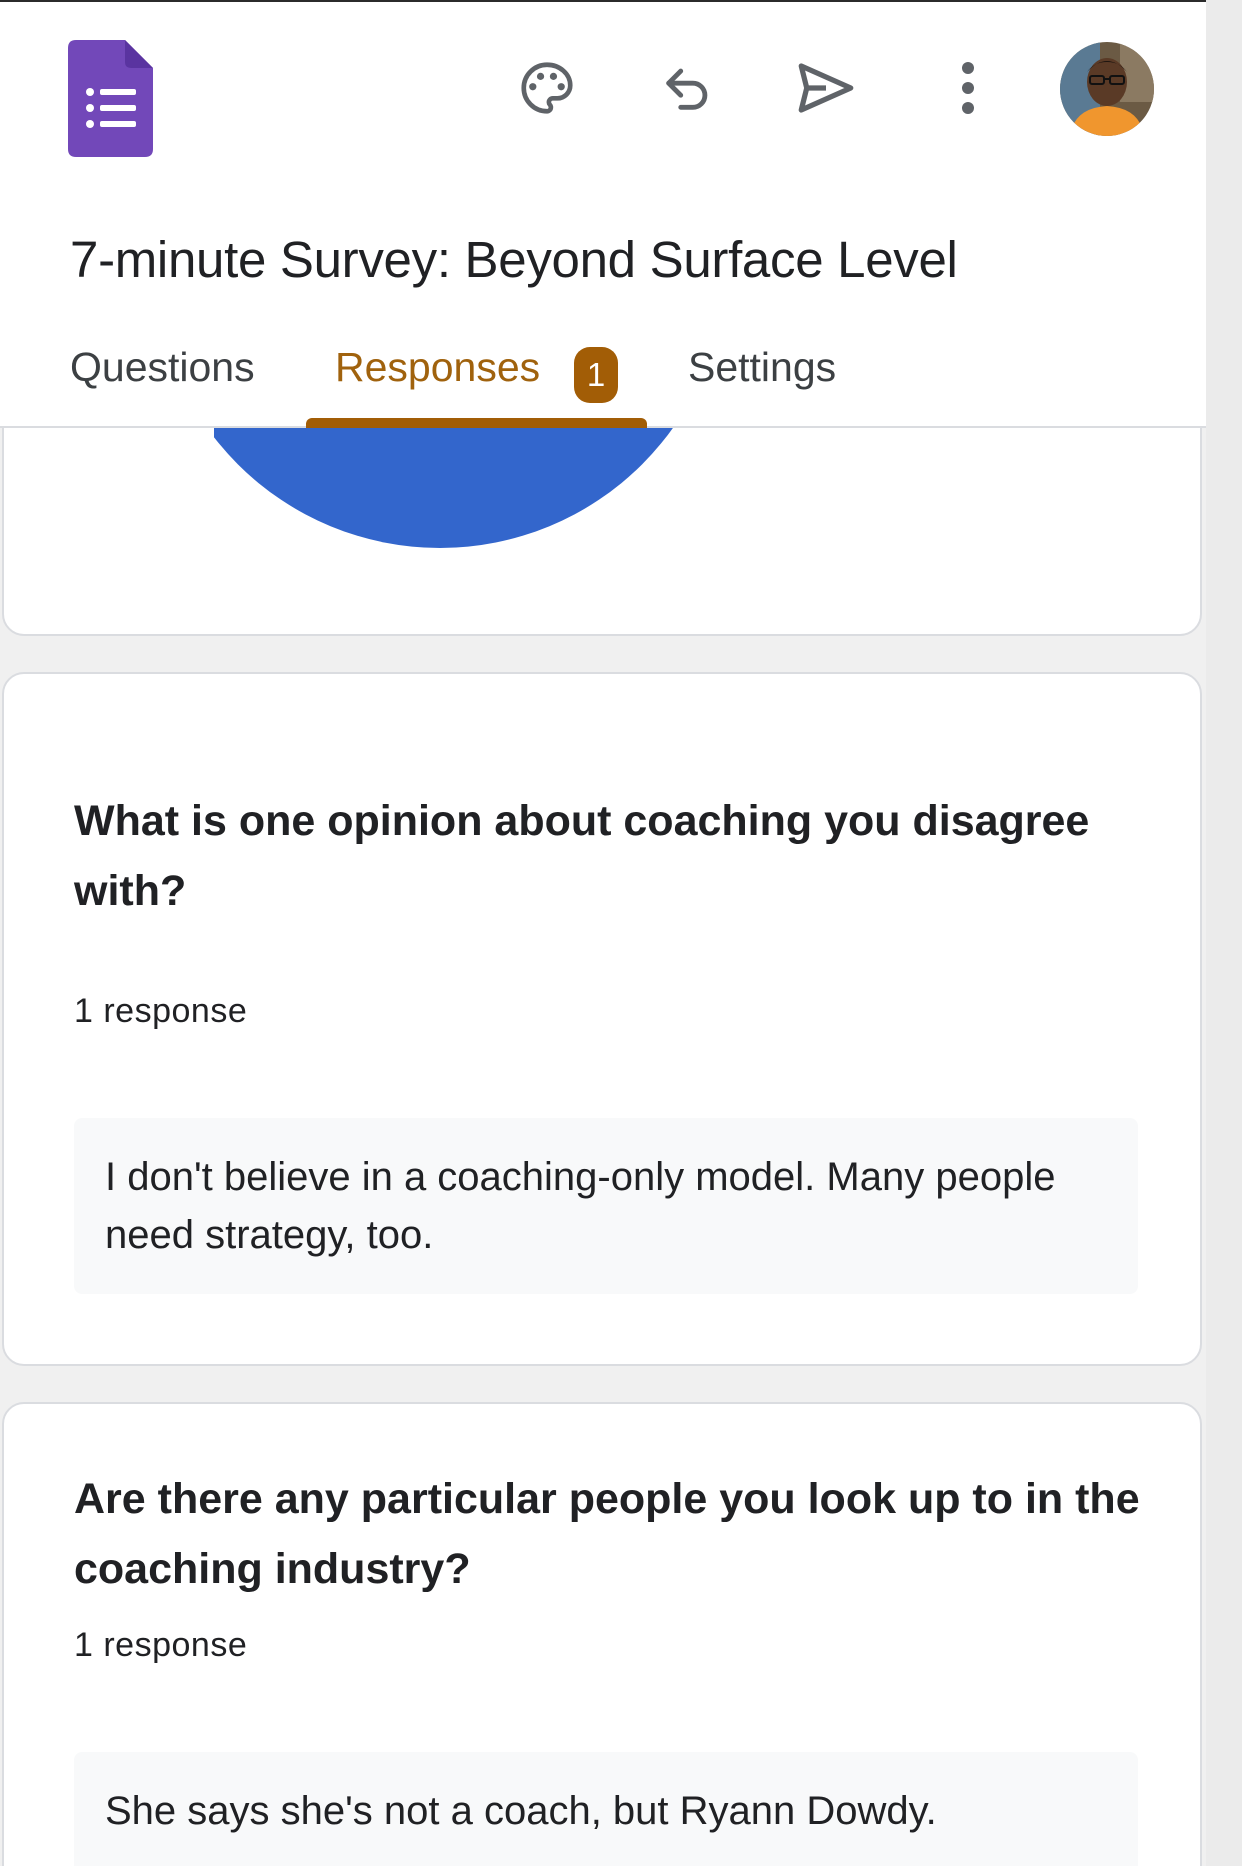  What do you see at coordinates (968, 88) in the screenshot?
I see `more-vert-icon` at bounding box center [968, 88].